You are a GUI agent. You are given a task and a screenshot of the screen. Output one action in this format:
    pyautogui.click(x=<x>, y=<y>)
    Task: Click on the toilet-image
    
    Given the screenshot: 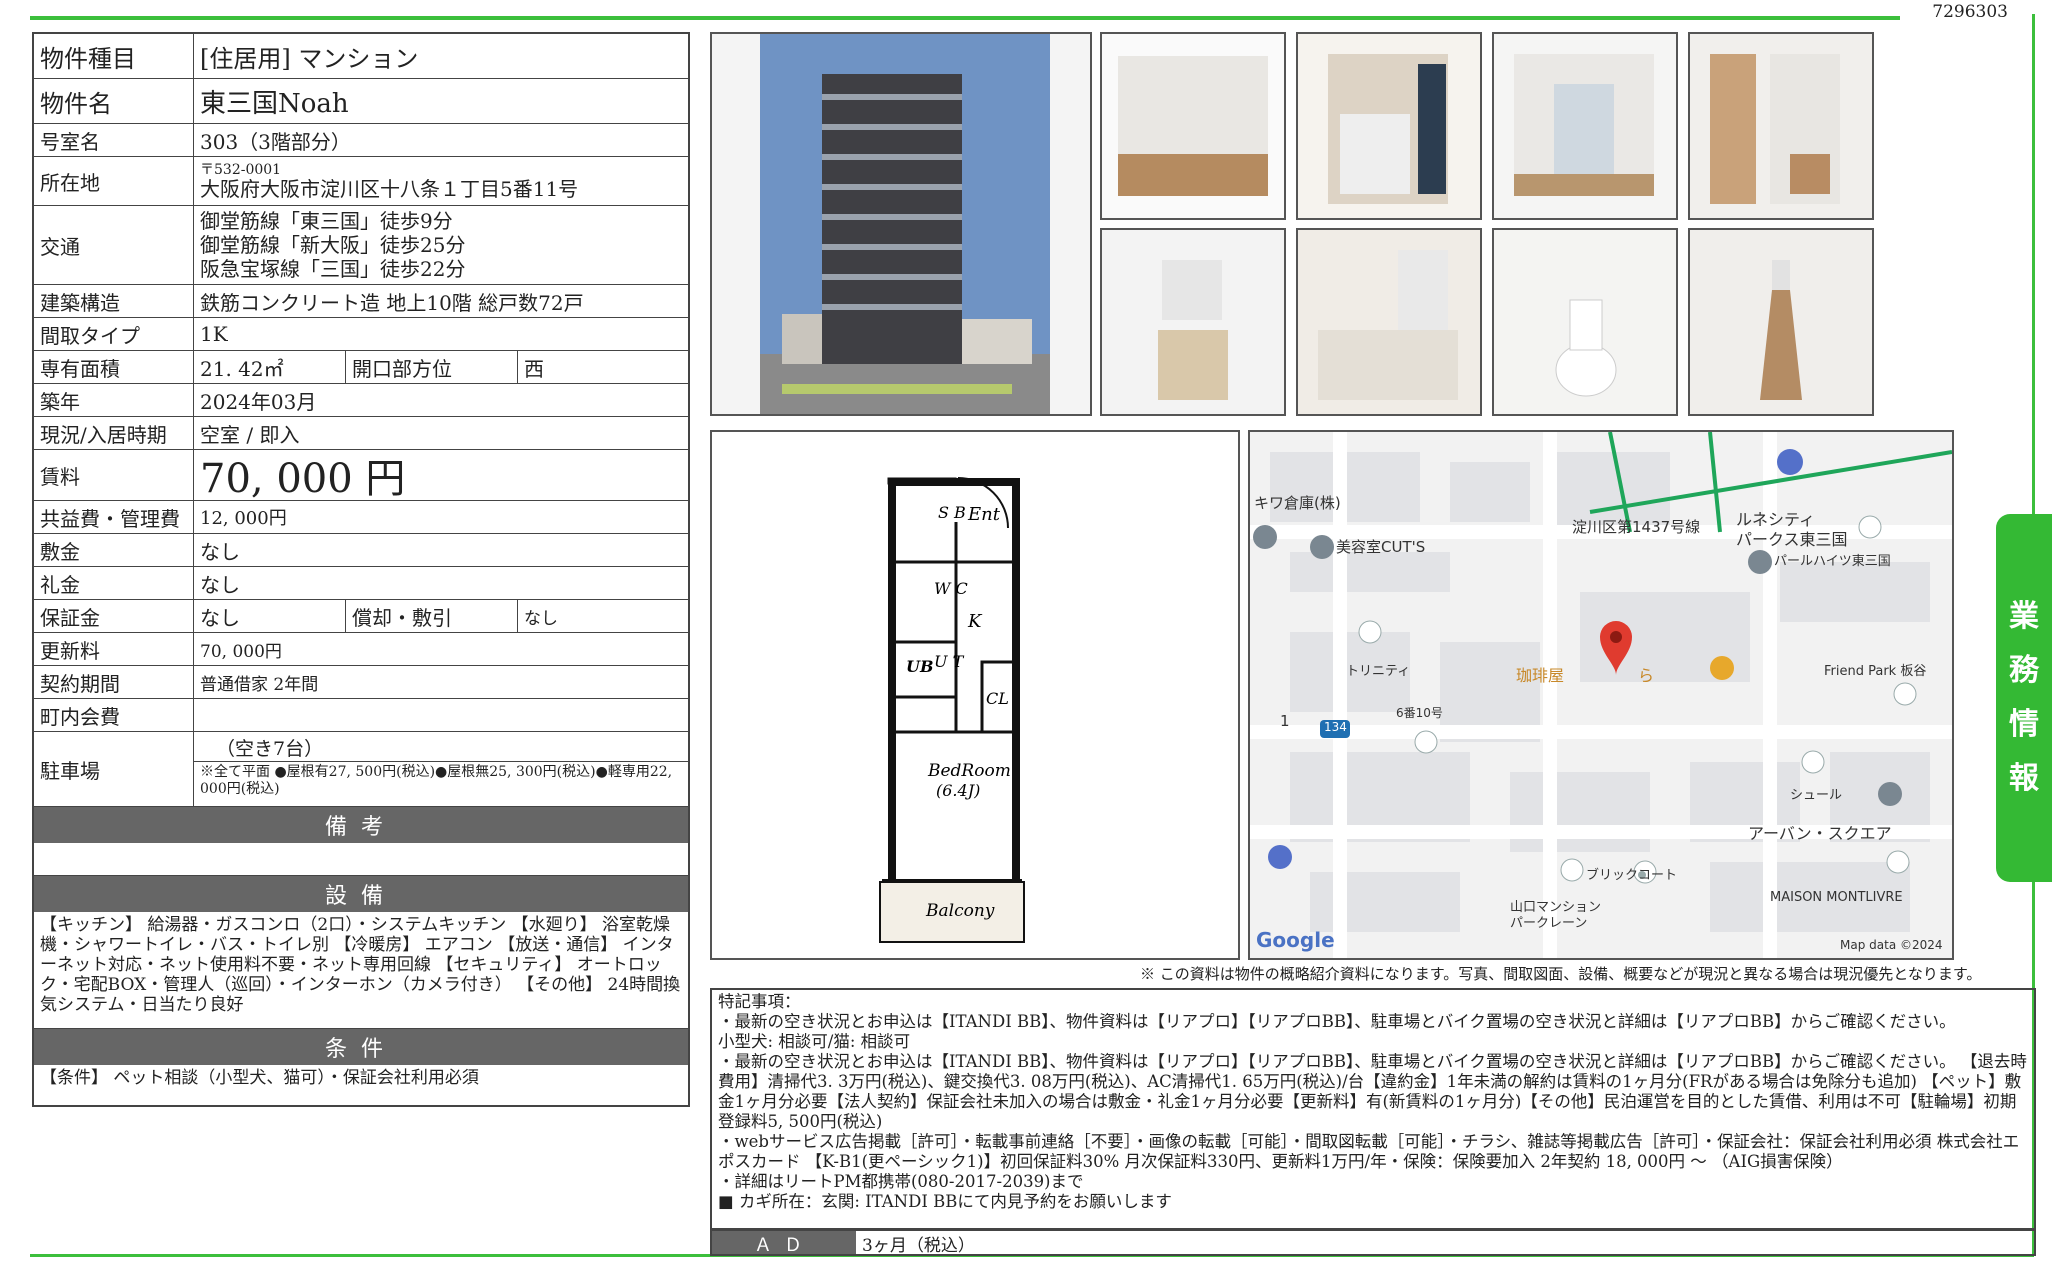 What is the action you would take?
    pyautogui.click(x=1585, y=322)
    